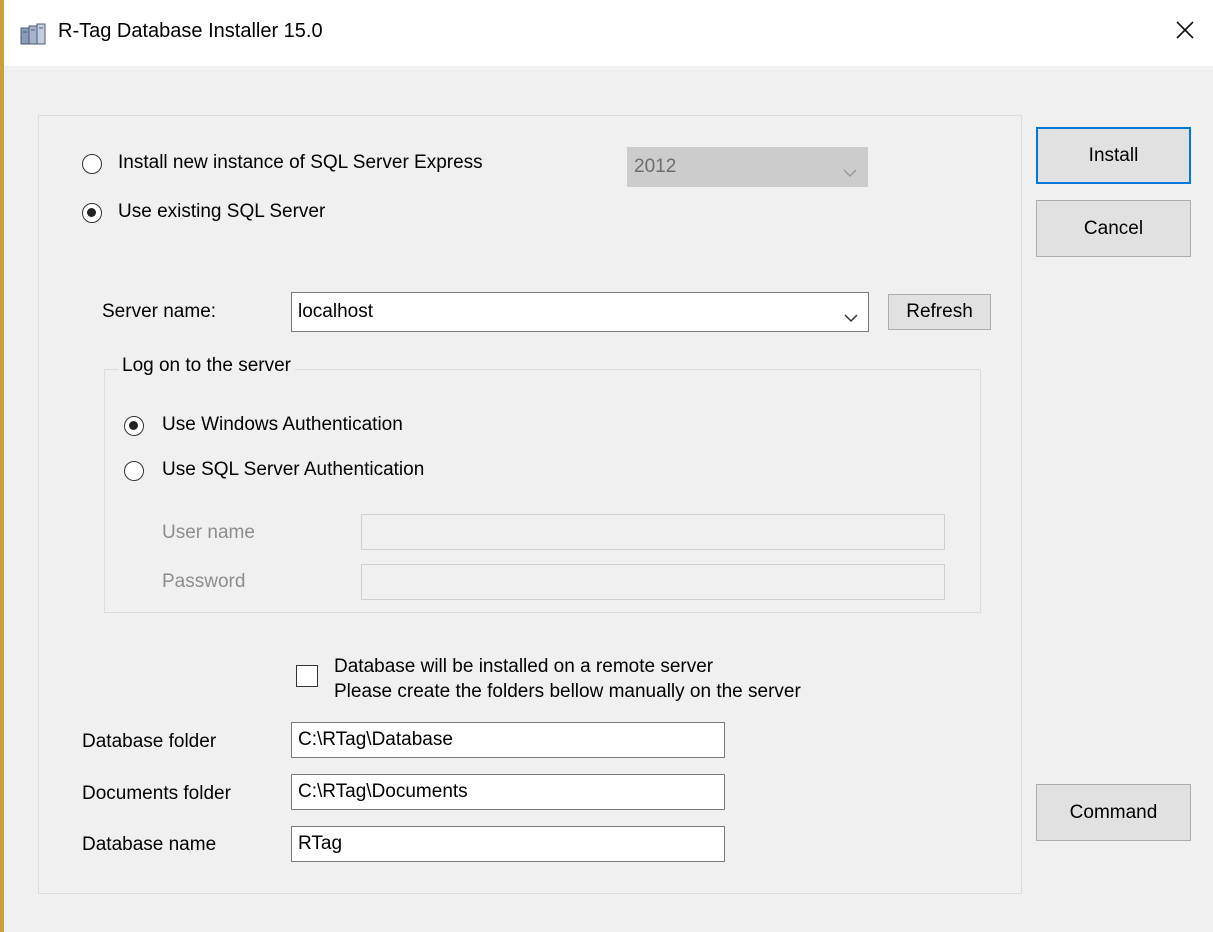 The width and height of the screenshot is (1213, 932). Describe the element at coordinates (608, 33) in the screenshot. I see `title-bar: R-Tag Database Installer 15.0` at that location.